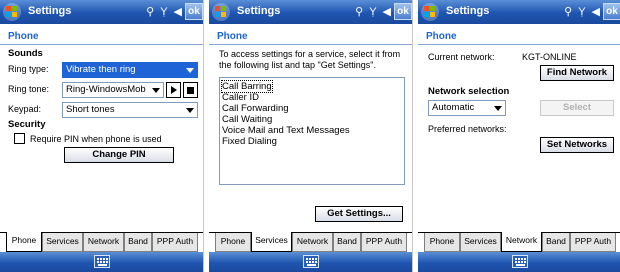  What do you see at coordinates (101, 69) in the screenshot?
I see `ring-type-value: Vibrate then ring` at bounding box center [101, 69].